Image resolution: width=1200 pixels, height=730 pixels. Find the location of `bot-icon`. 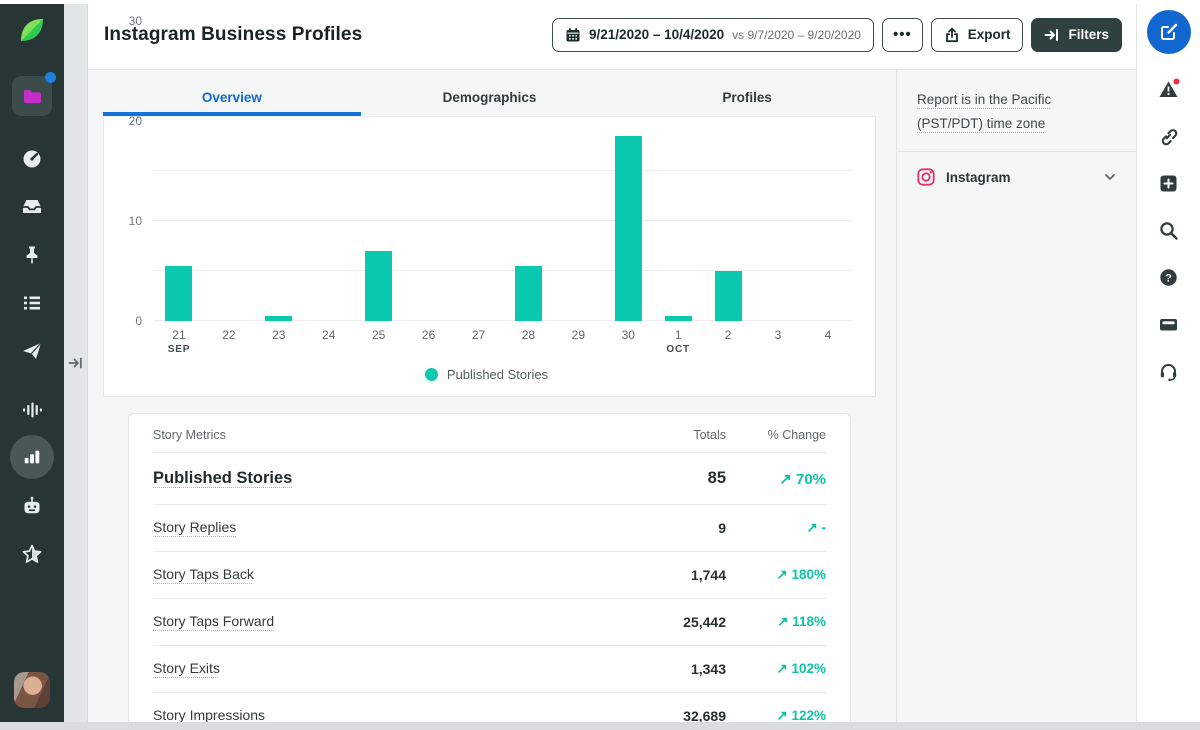

bot-icon is located at coordinates (32, 506).